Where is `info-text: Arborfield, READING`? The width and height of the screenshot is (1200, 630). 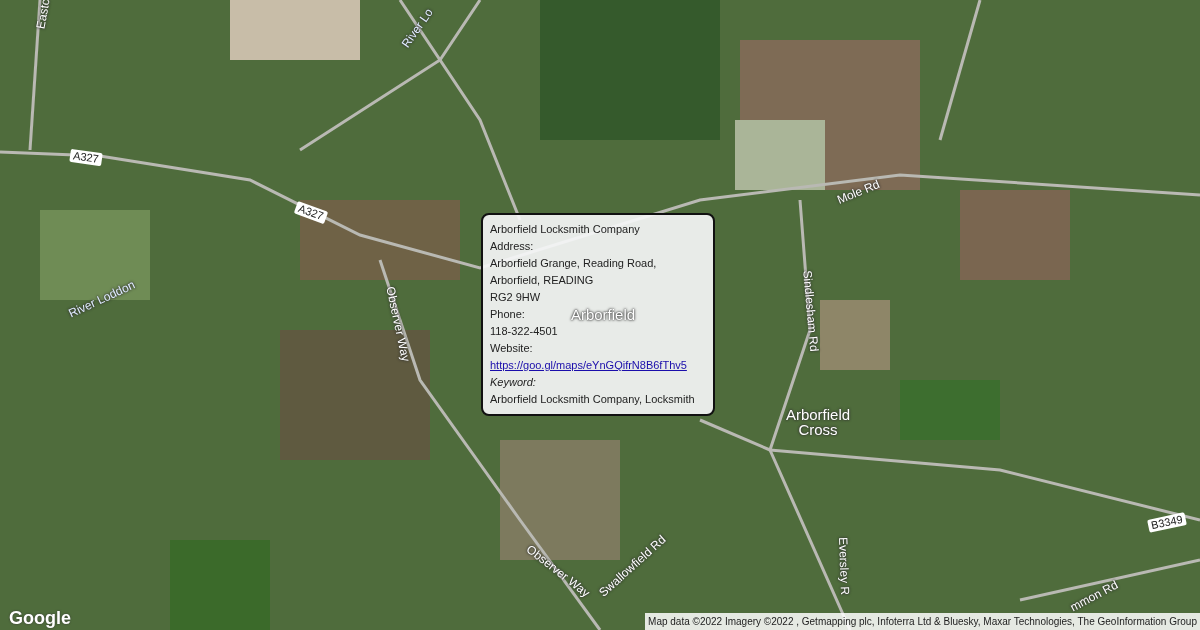
info-text: Arborfield, READING is located at coordinates (542, 280).